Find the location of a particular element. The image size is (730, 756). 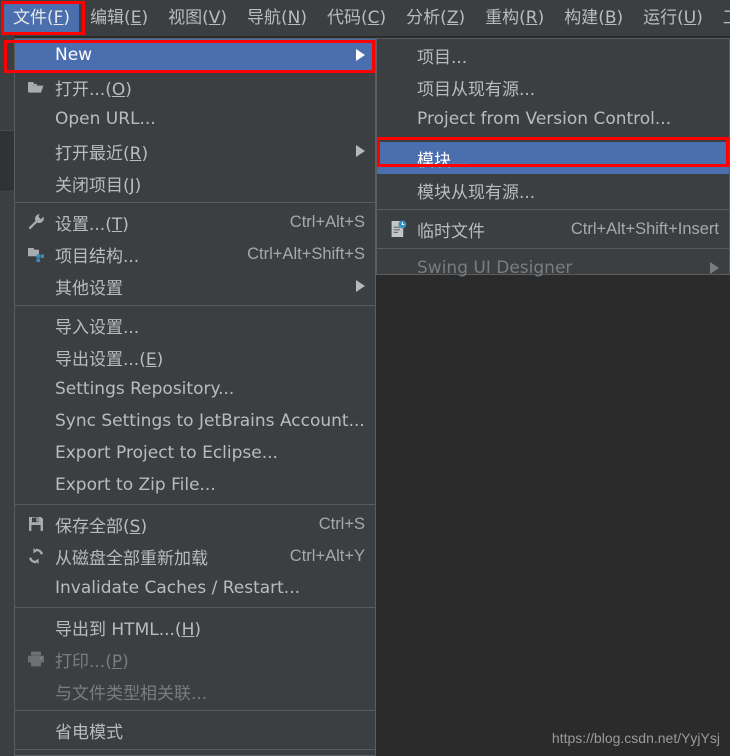

printer-icon is located at coordinates (36, 659).